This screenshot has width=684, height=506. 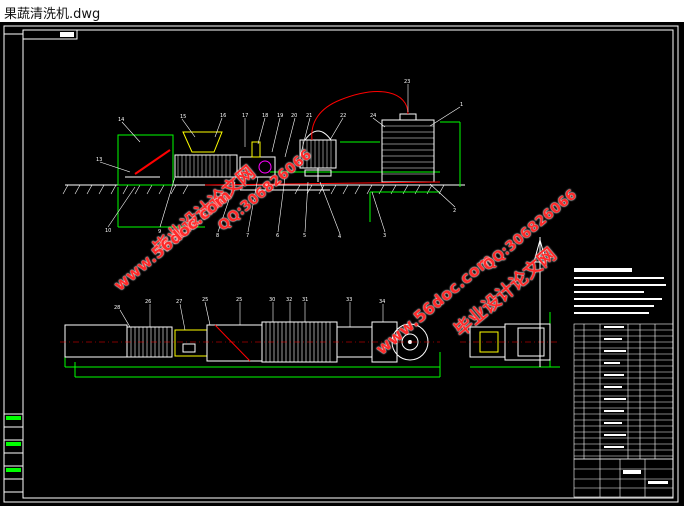 What do you see at coordinates (223, 116) in the screenshot?
I see `svg-text: 16` at bounding box center [223, 116].